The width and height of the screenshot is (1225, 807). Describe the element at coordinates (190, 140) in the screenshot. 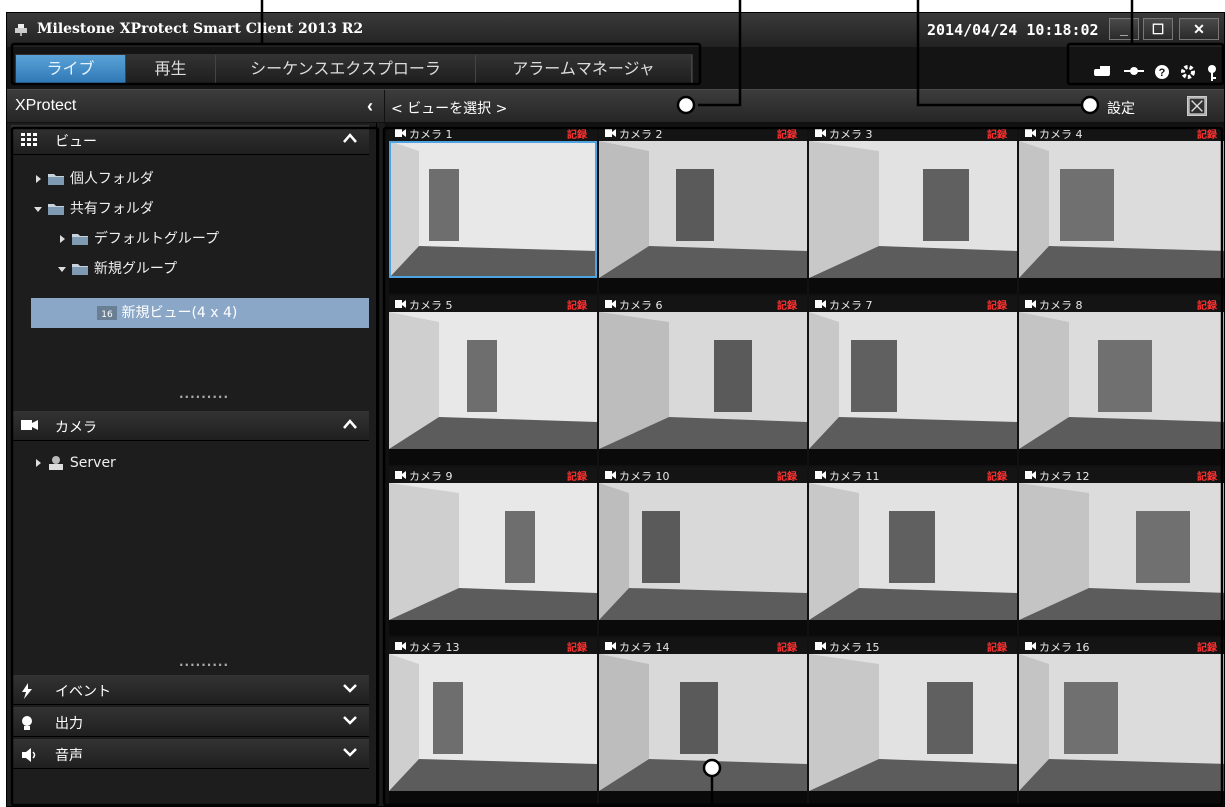

I see `views-section-header: ビュー` at that location.